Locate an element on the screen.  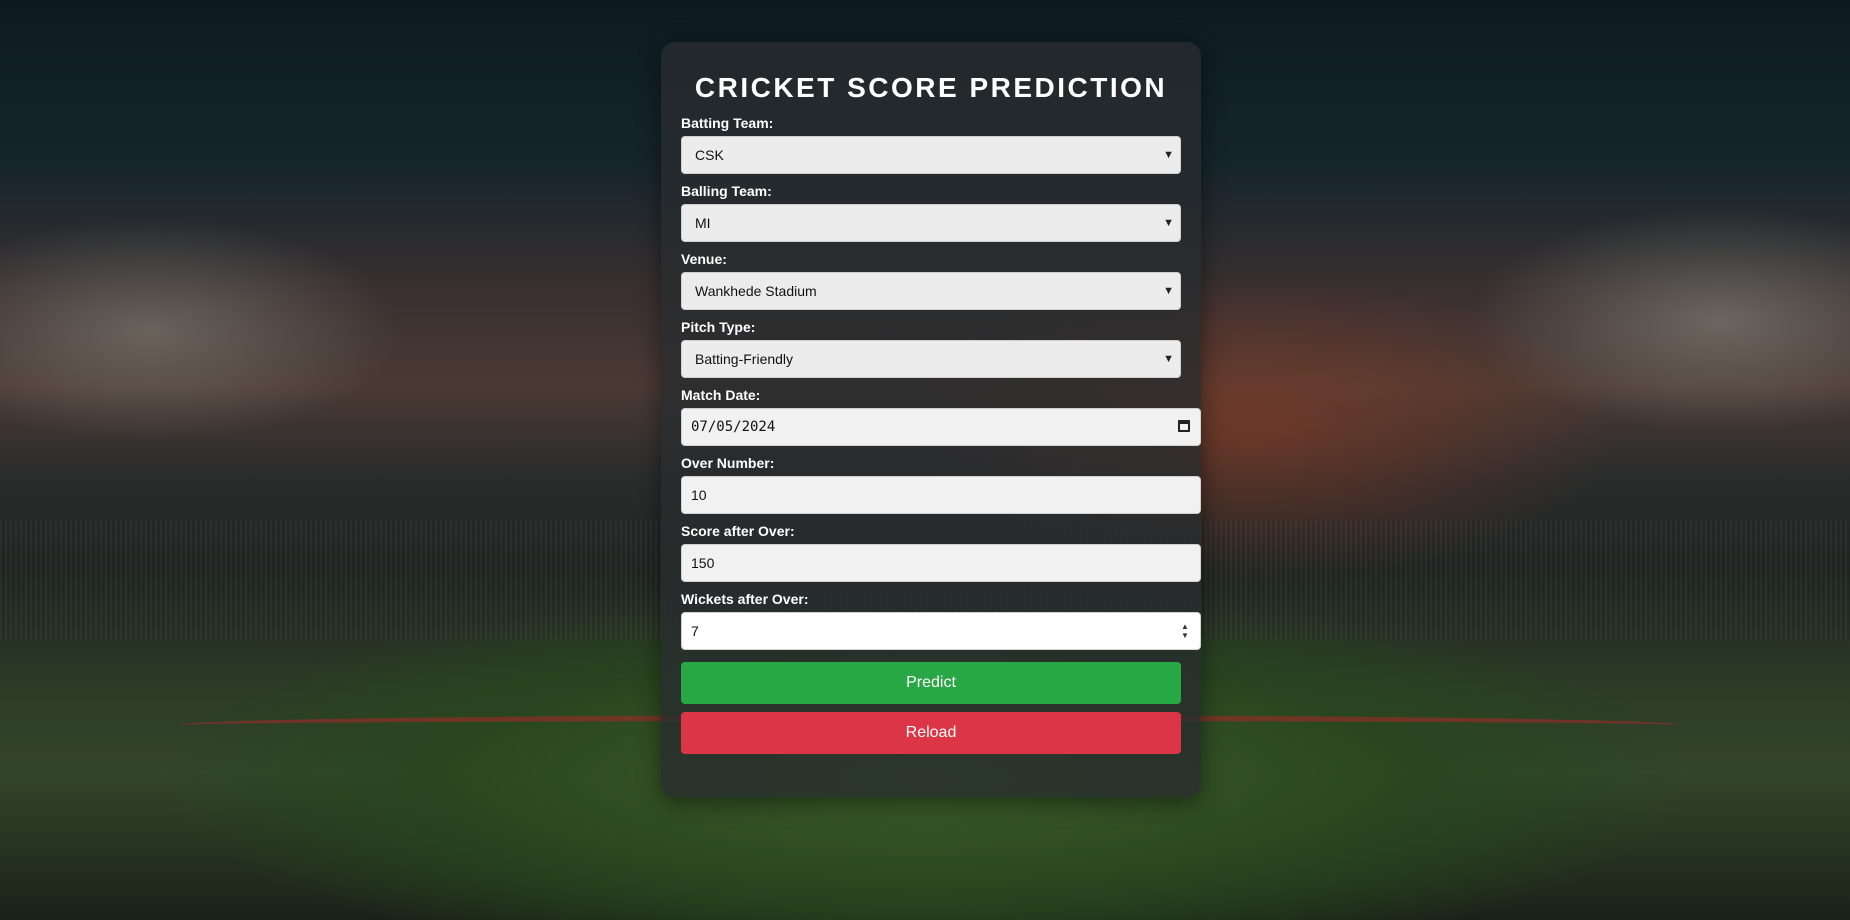
over-number-field: Over Number: 10 is located at coordinates (941, 484).